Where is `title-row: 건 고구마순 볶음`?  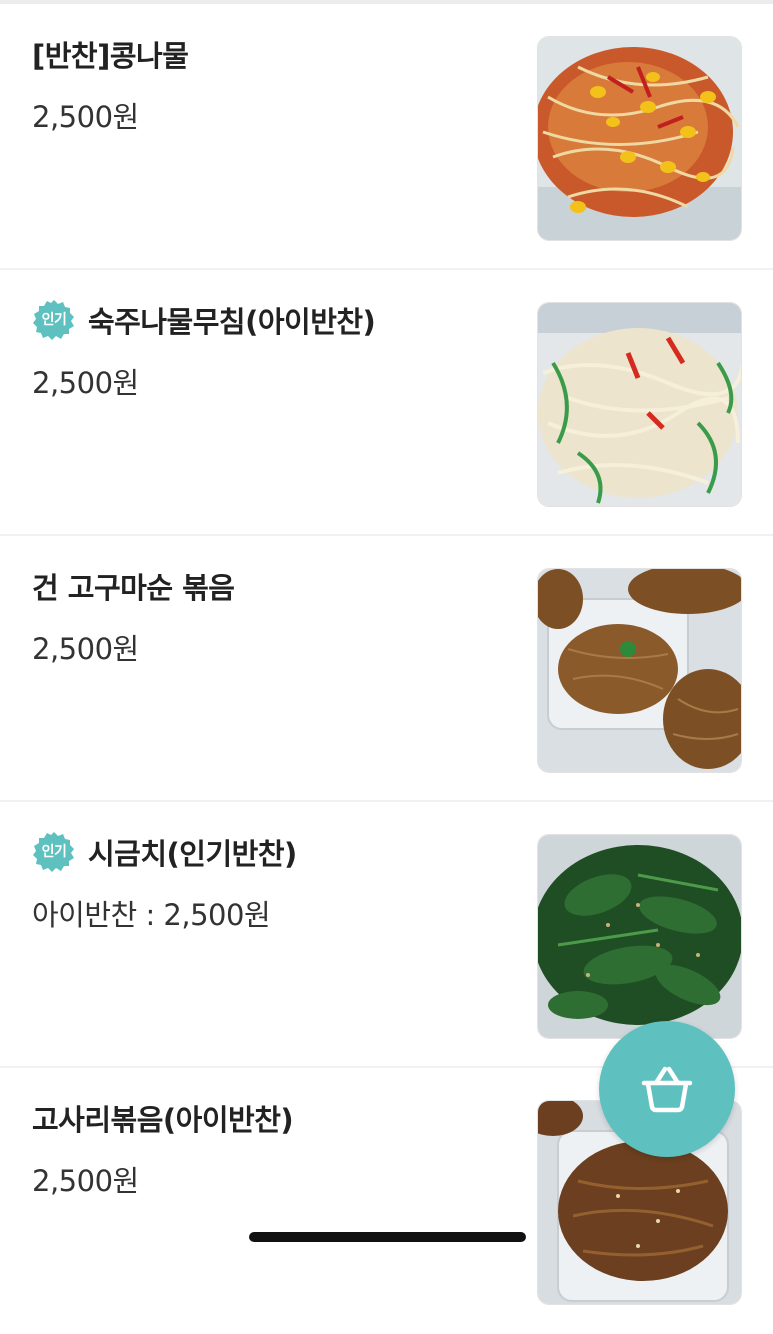
title-row: 건 고구마순 볶음 is located at coordinates (133, 586).